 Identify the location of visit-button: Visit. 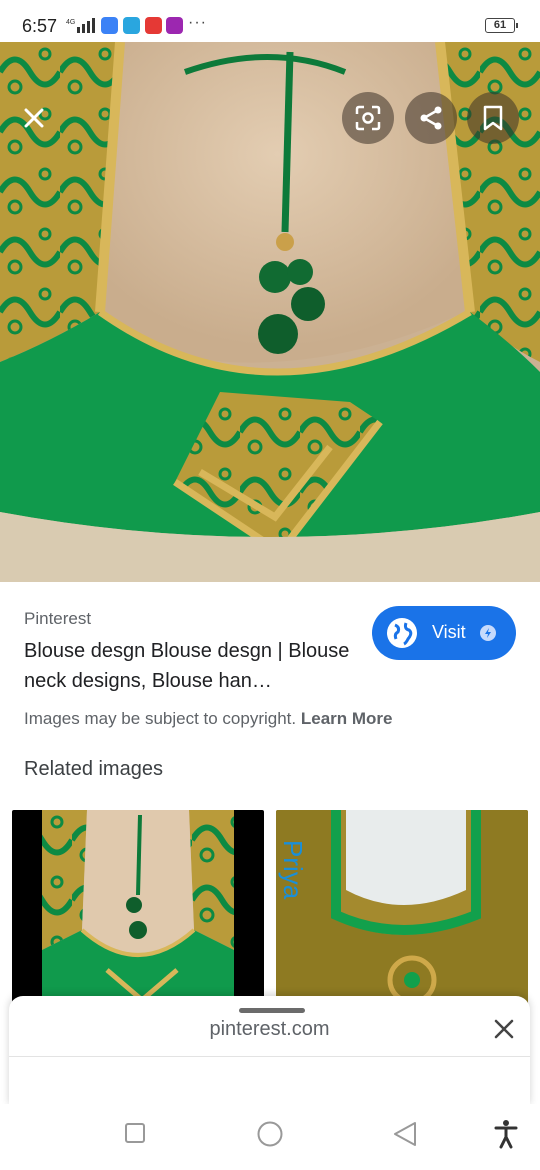
(444, 633).